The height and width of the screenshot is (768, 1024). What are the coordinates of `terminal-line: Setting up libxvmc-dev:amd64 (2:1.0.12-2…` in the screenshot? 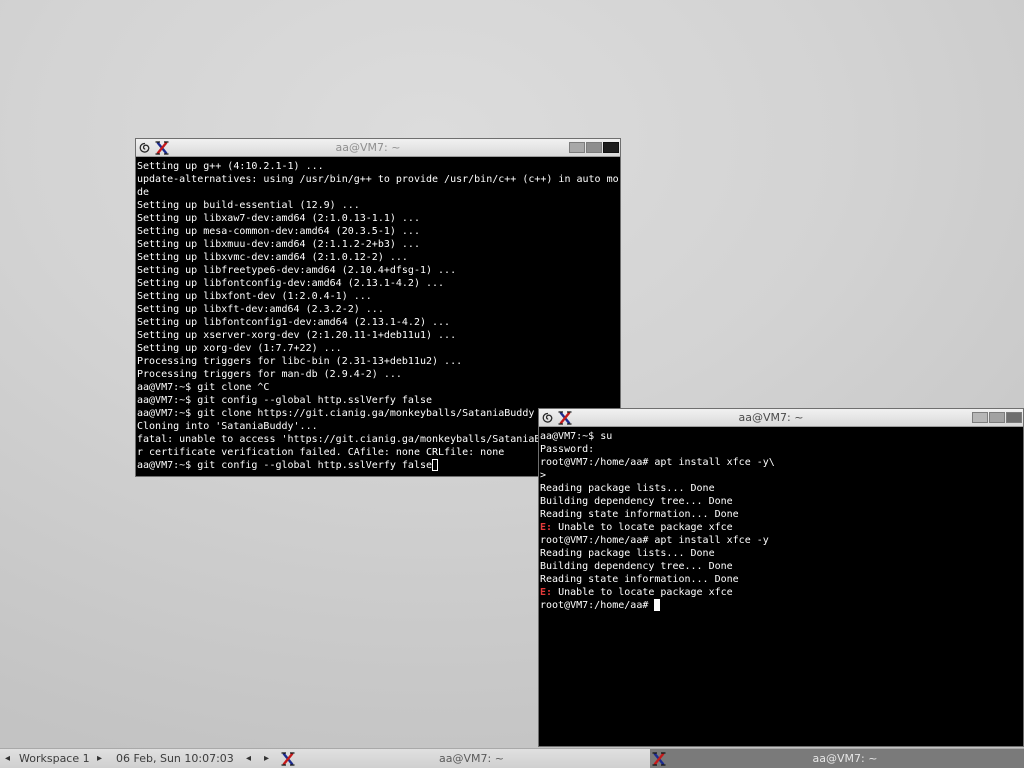 It's located at (272, 257).